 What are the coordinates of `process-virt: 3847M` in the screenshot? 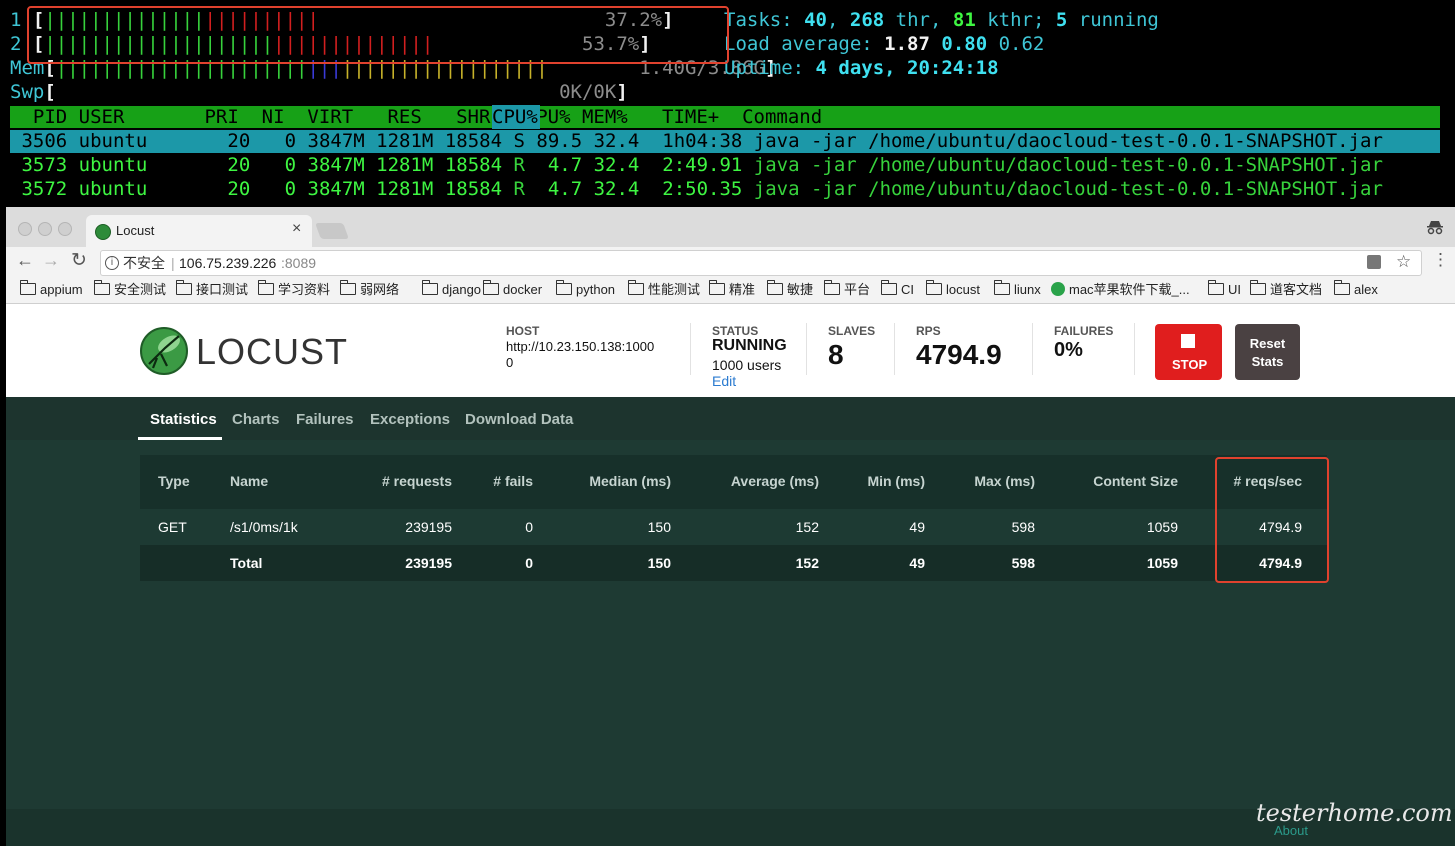 It's located at (336, 165).